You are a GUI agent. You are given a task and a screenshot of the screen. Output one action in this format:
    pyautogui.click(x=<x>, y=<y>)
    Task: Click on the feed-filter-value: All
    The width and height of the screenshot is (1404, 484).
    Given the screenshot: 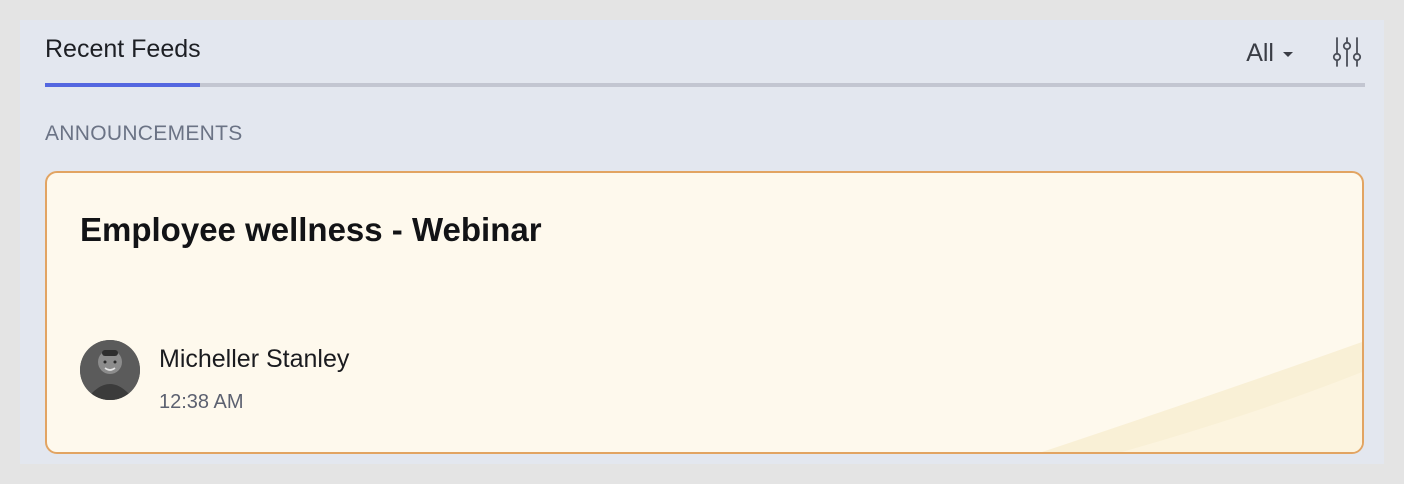 What is the action you would take?
    pyautogui.click(x=1260, y=52)
    